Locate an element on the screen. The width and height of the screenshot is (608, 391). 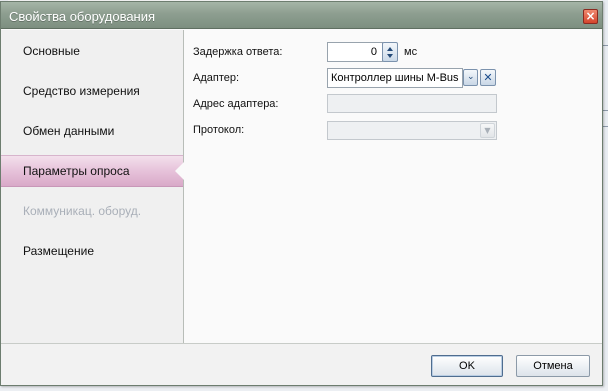
sidebar-item-label: Параметры опроса is located at coordinates (76, 171).